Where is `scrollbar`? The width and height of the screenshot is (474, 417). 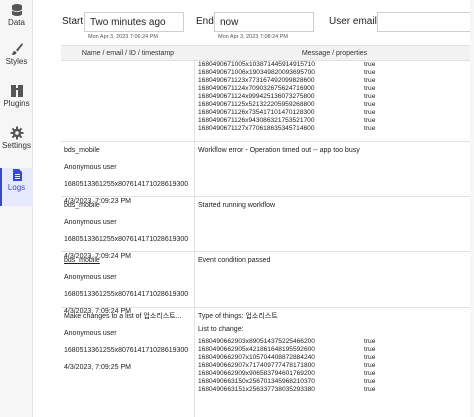 scrollbar is located at coordinates (472, 208).